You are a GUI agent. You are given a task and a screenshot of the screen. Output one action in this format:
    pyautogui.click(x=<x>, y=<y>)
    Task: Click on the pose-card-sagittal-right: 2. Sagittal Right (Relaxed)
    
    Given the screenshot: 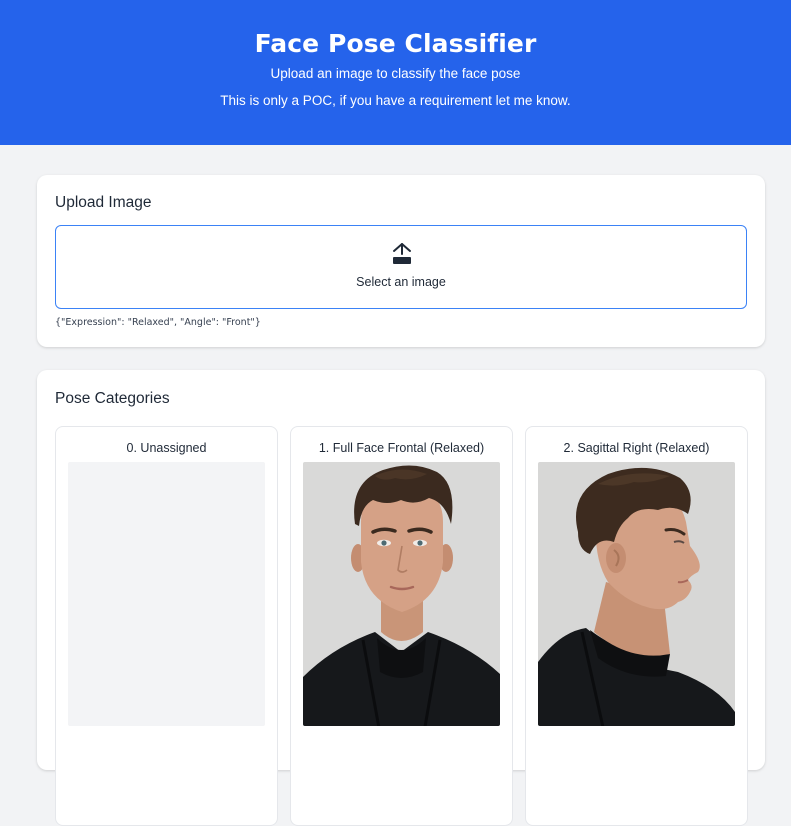 What is the action you would take?
    pyautogui.click(x=636, y=626)
    